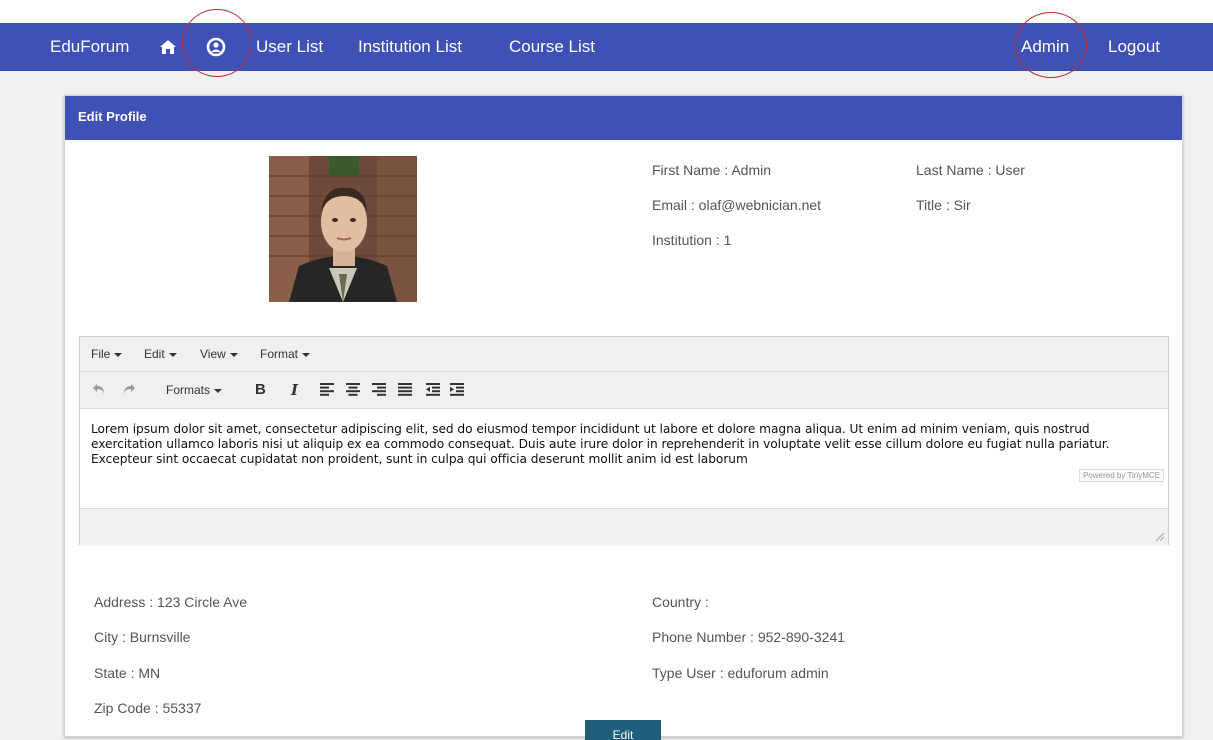 The width and height of the screenshot is (1213, 740). Describe the element at coordinates (433, 389) in the screenshot. I see `outdent-icon` at that location.